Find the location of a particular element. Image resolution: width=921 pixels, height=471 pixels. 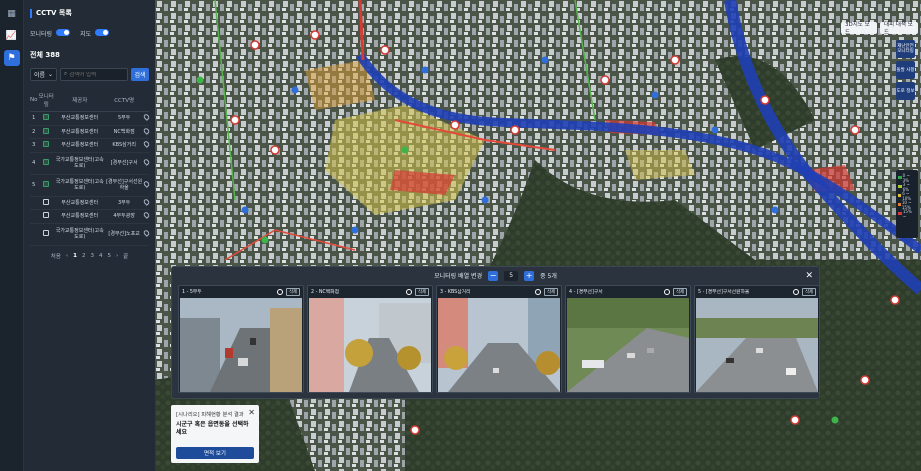

road-info-tool: 도로 정보 is located at coordinates (905, 91).